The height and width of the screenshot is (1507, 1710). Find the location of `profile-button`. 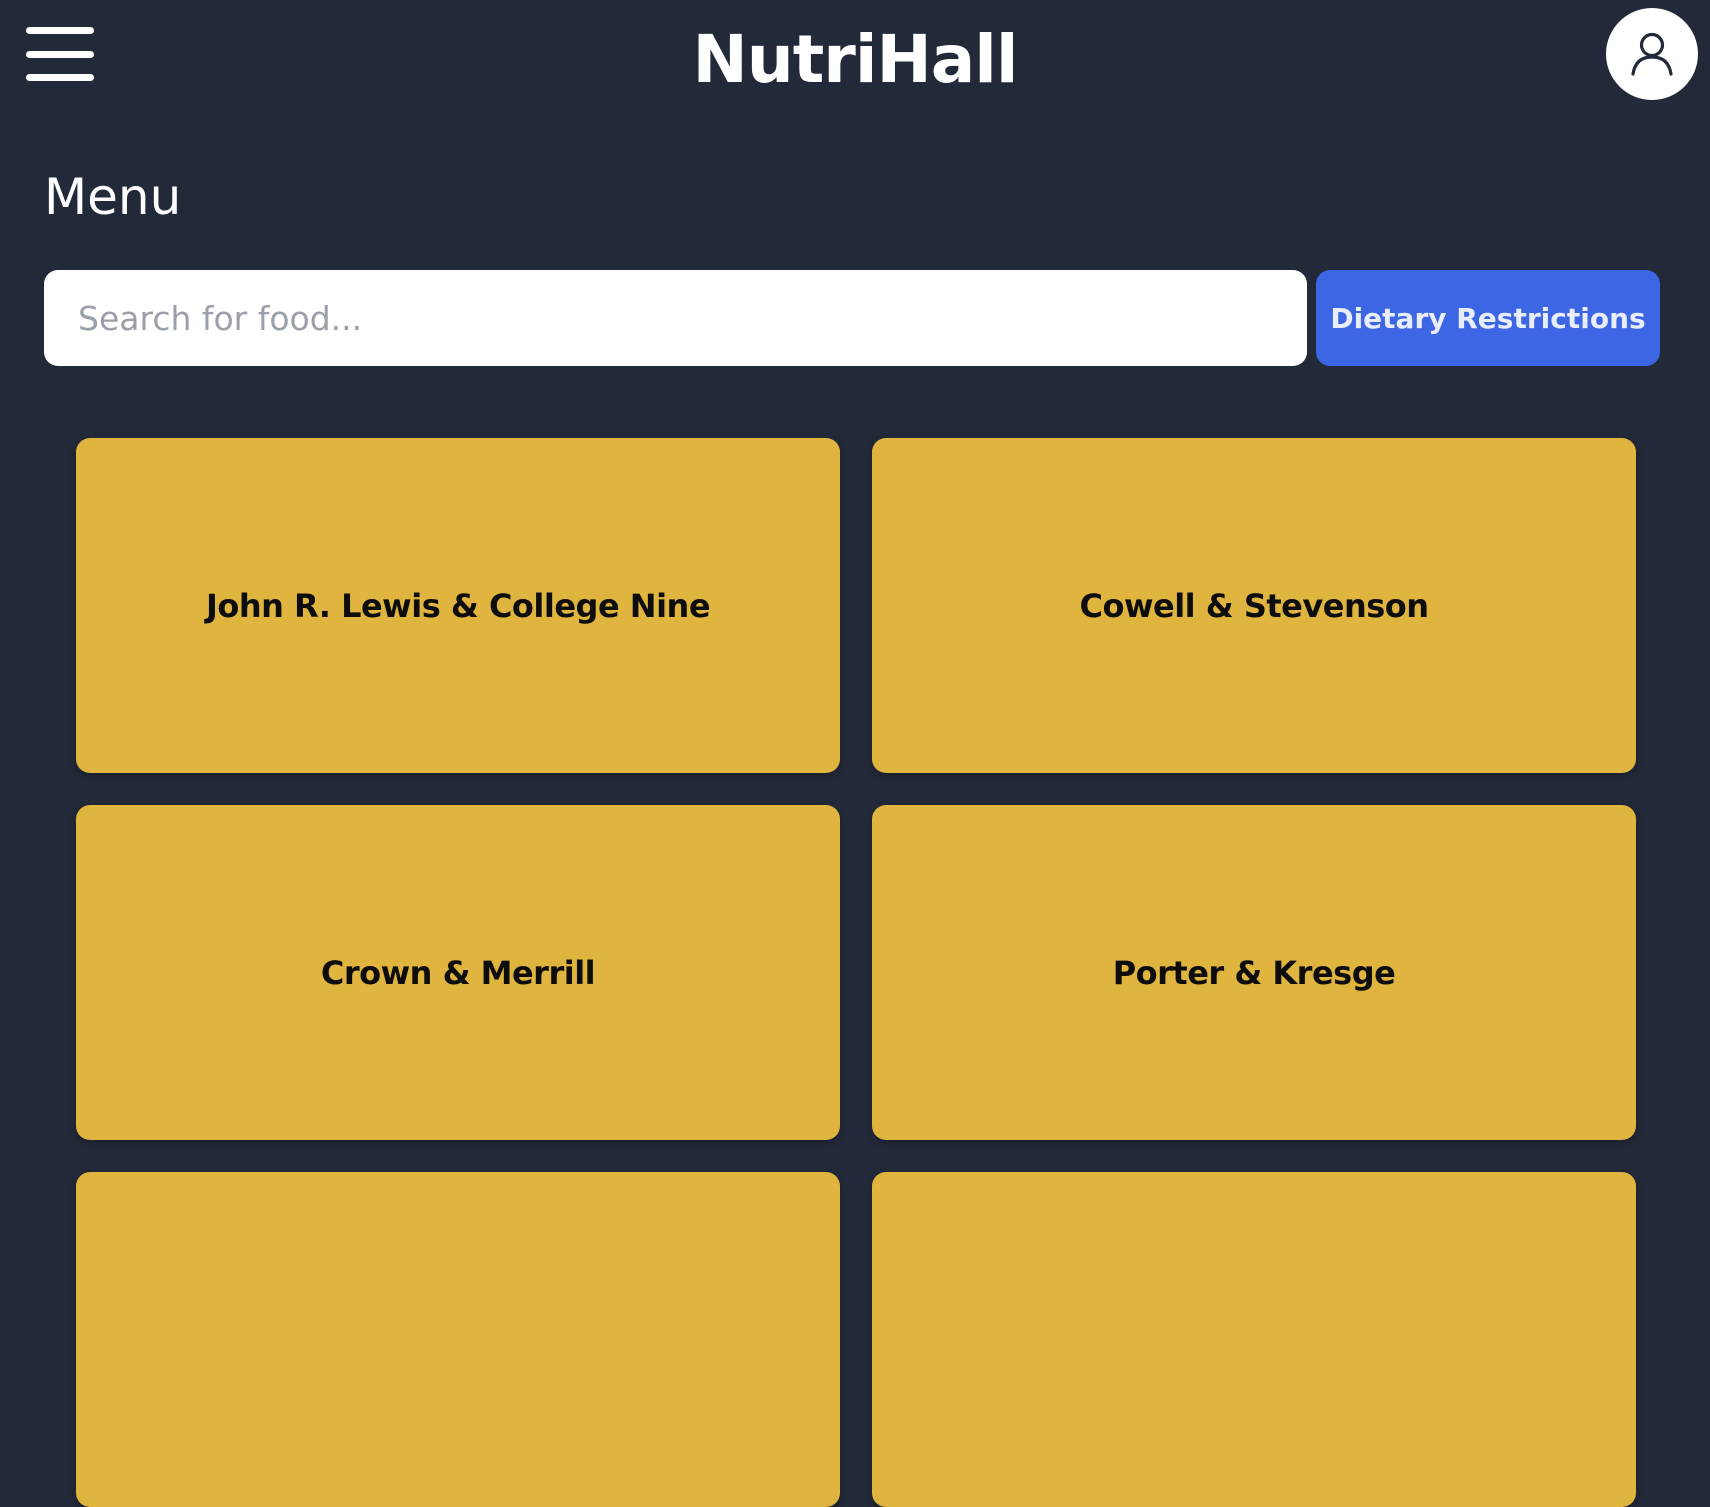

profile-button is located at coordinates (1652, 54).